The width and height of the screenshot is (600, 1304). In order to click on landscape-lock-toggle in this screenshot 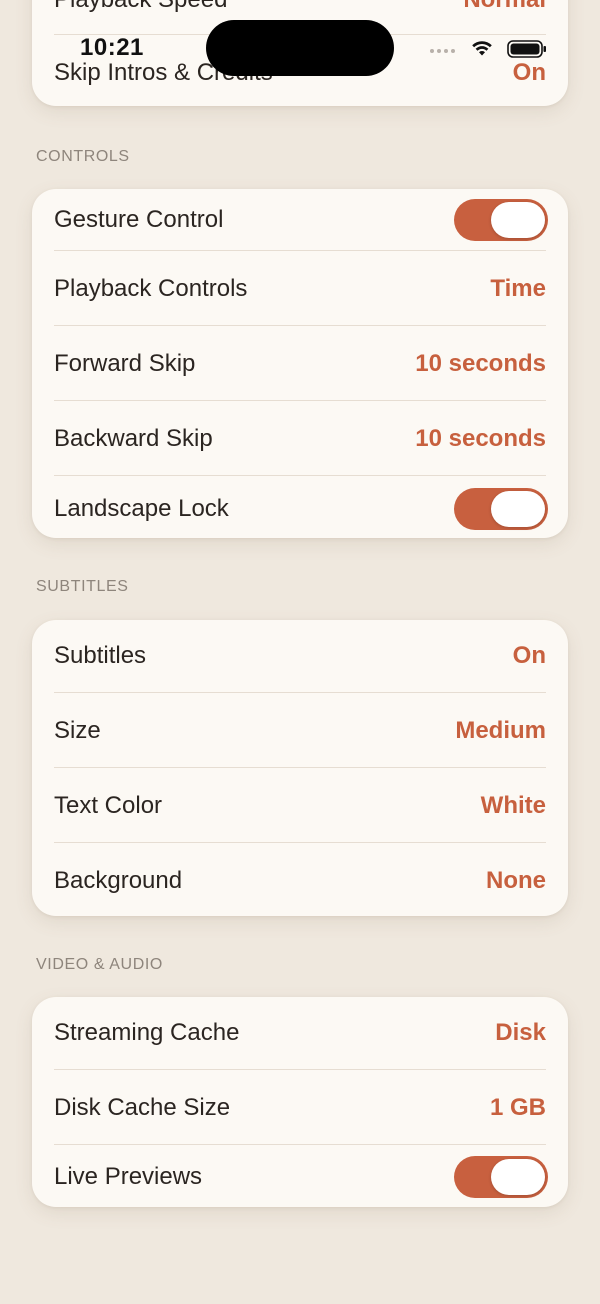, I will do `click(501, 509)`.